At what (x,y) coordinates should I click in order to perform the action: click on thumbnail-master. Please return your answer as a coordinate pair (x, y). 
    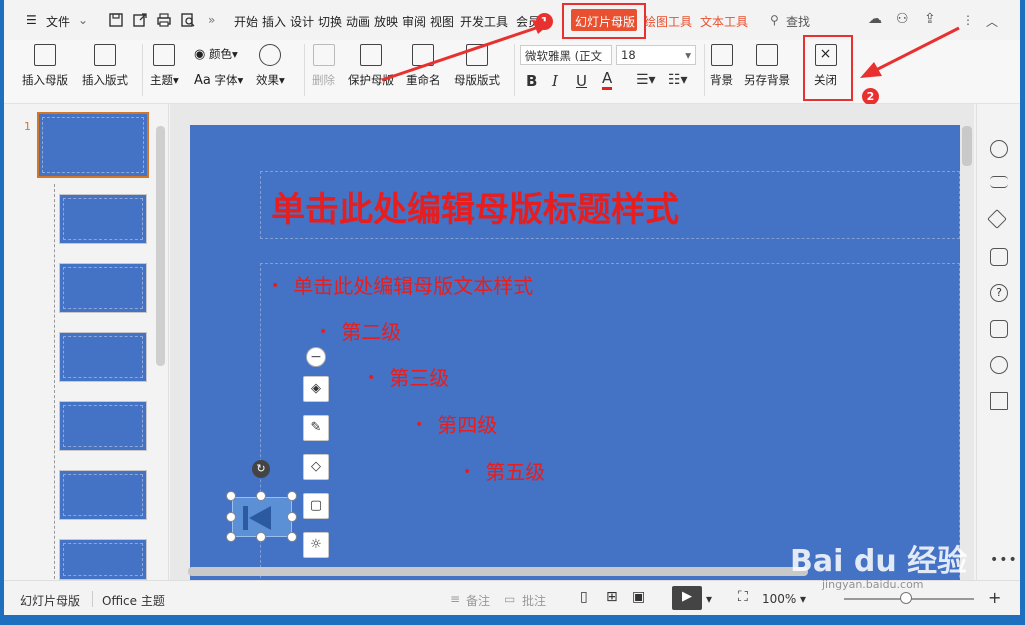
    Looking at the image, I should click on (93, 145).